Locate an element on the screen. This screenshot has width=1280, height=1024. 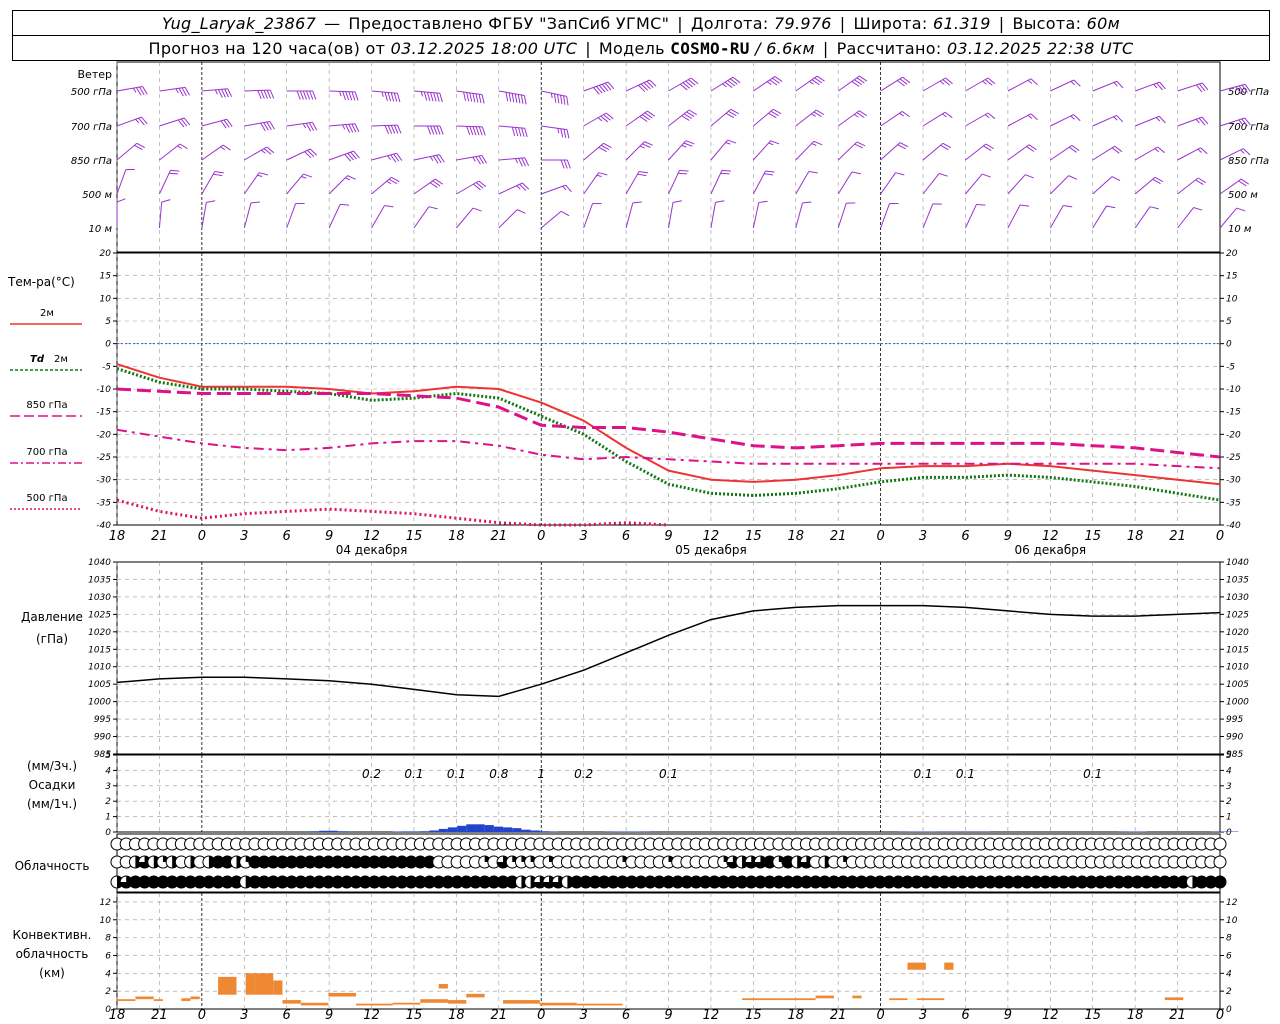
cloud-title: Облачность is located at coordinates (52, 866).